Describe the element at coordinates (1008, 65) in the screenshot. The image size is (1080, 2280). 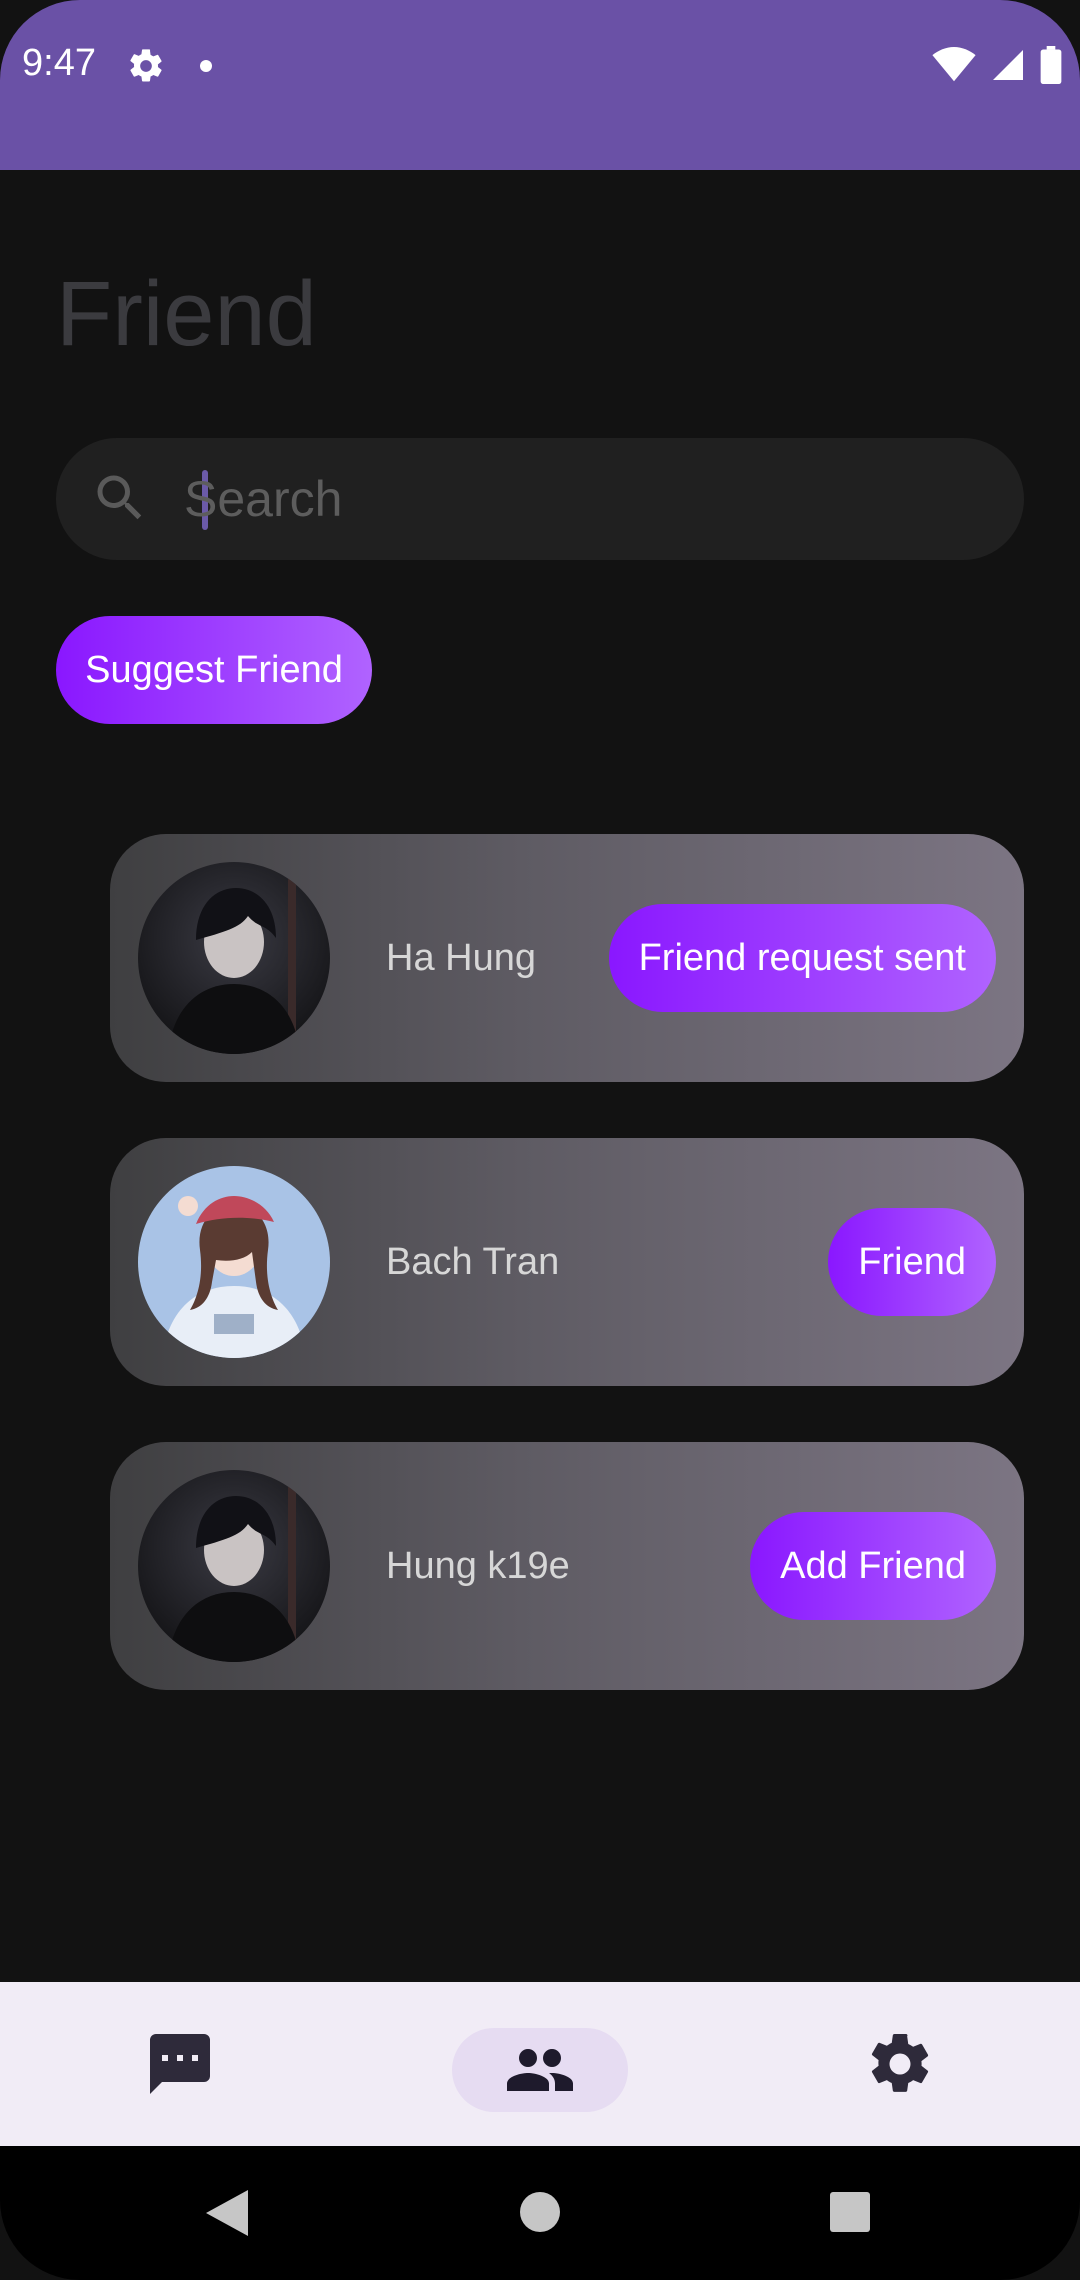
I see `signal-icon` at that location.